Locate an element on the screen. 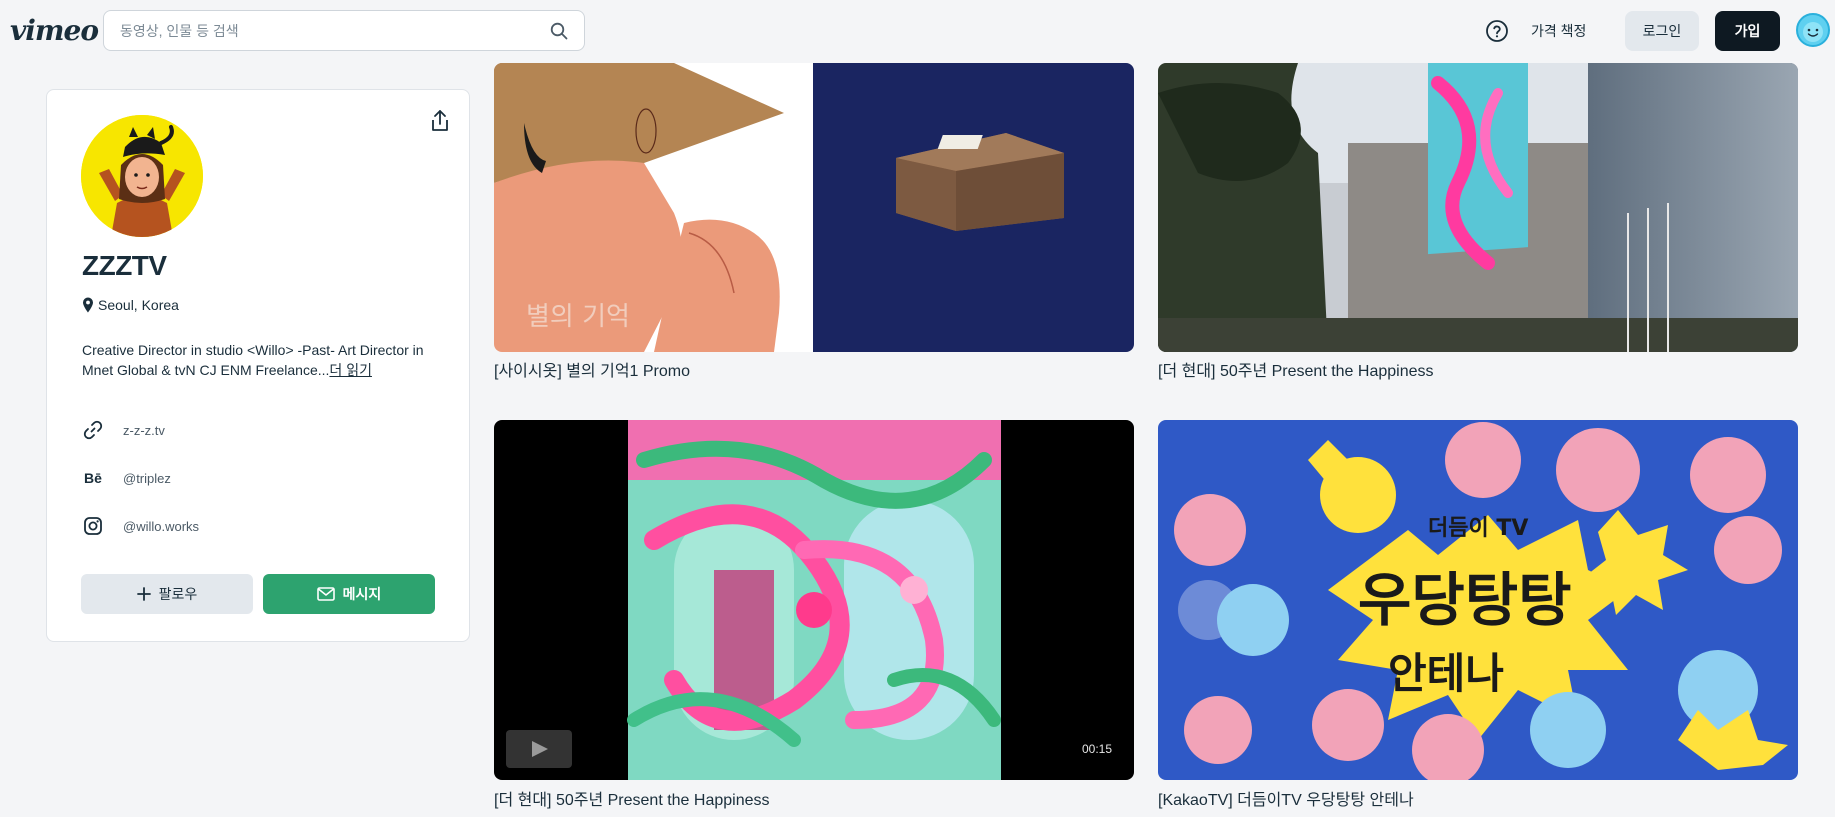  profile-name: ZZZTV is located at coordinates (124, 265).